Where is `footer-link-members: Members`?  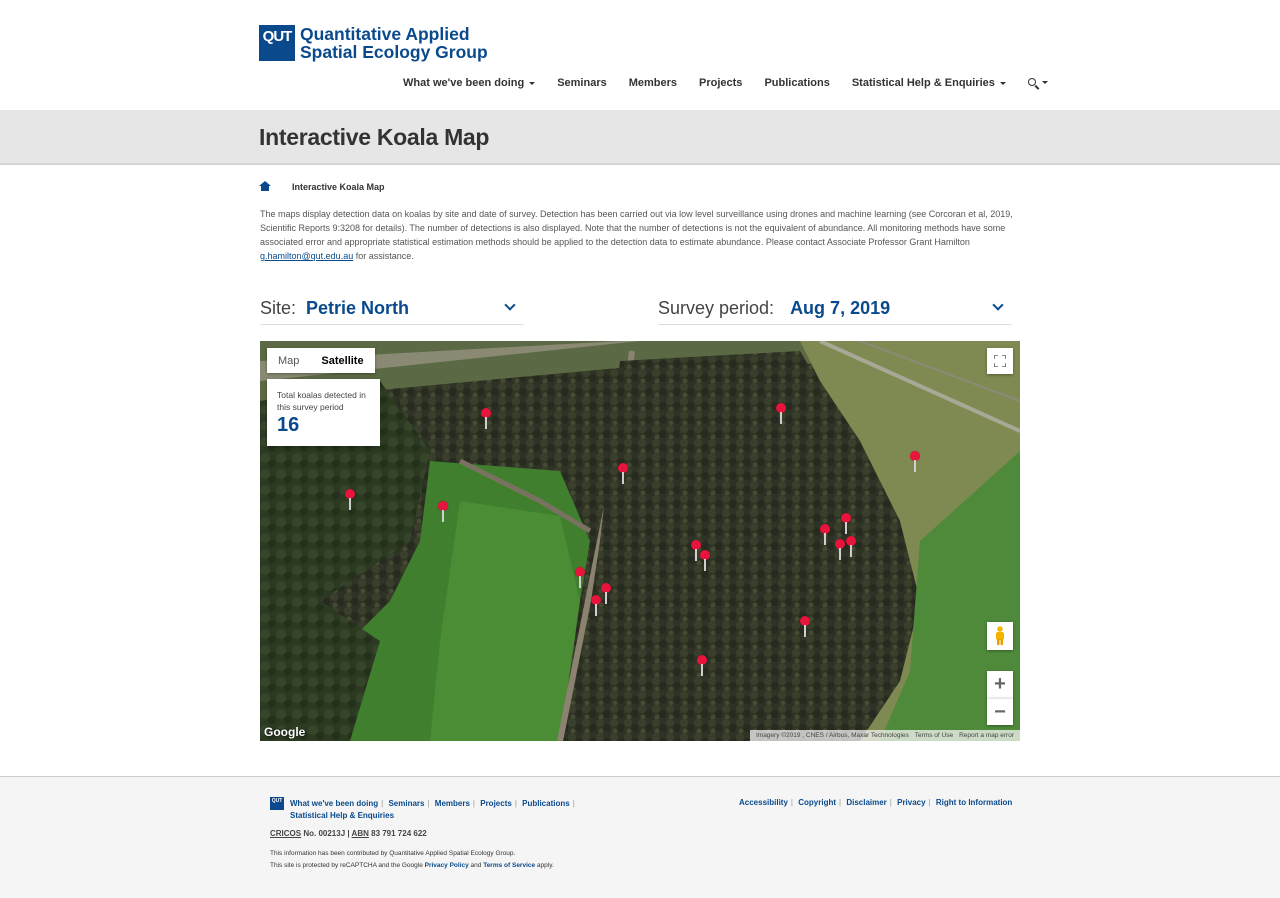 footer-link-members: Members is located at coordinates (452, 803).